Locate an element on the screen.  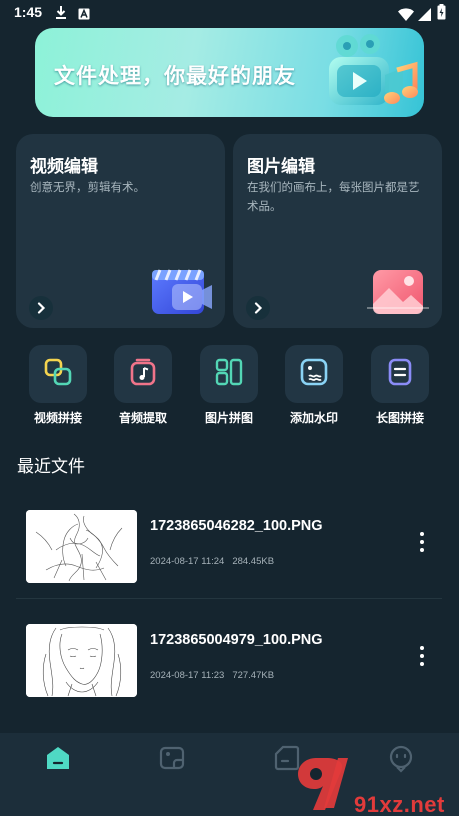
video-camera-music-icon is located at coordinates (369, 73).